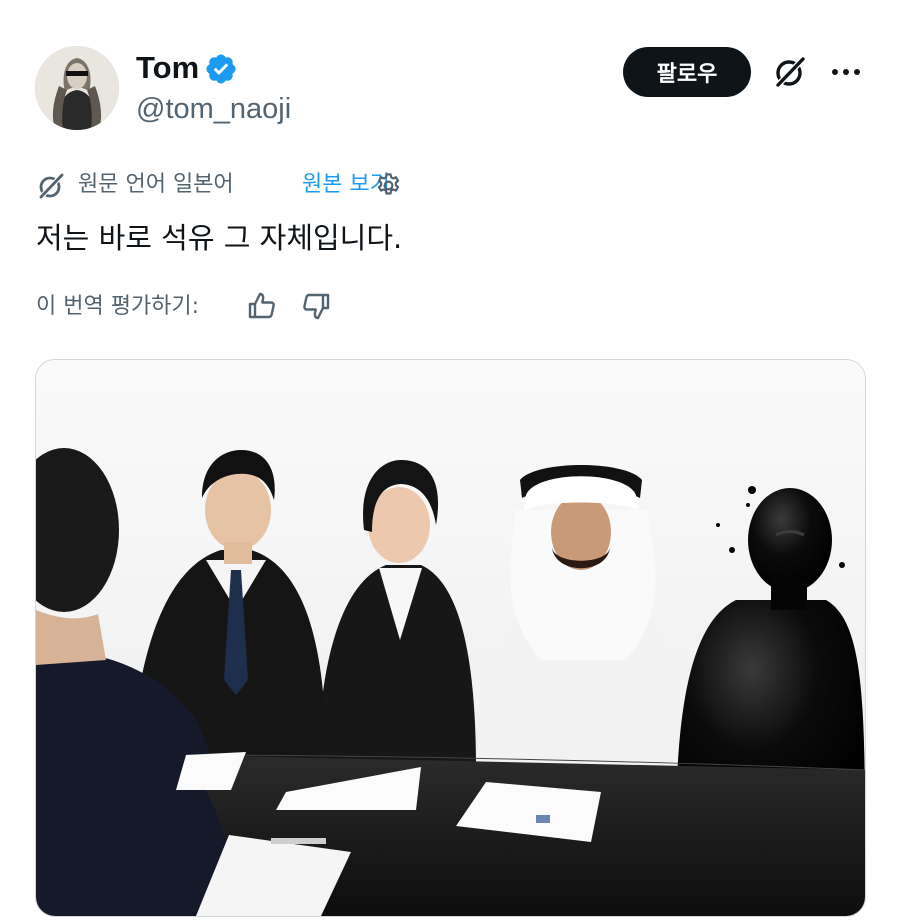  I want to click on verified-badge-icon, so click(221, 69).